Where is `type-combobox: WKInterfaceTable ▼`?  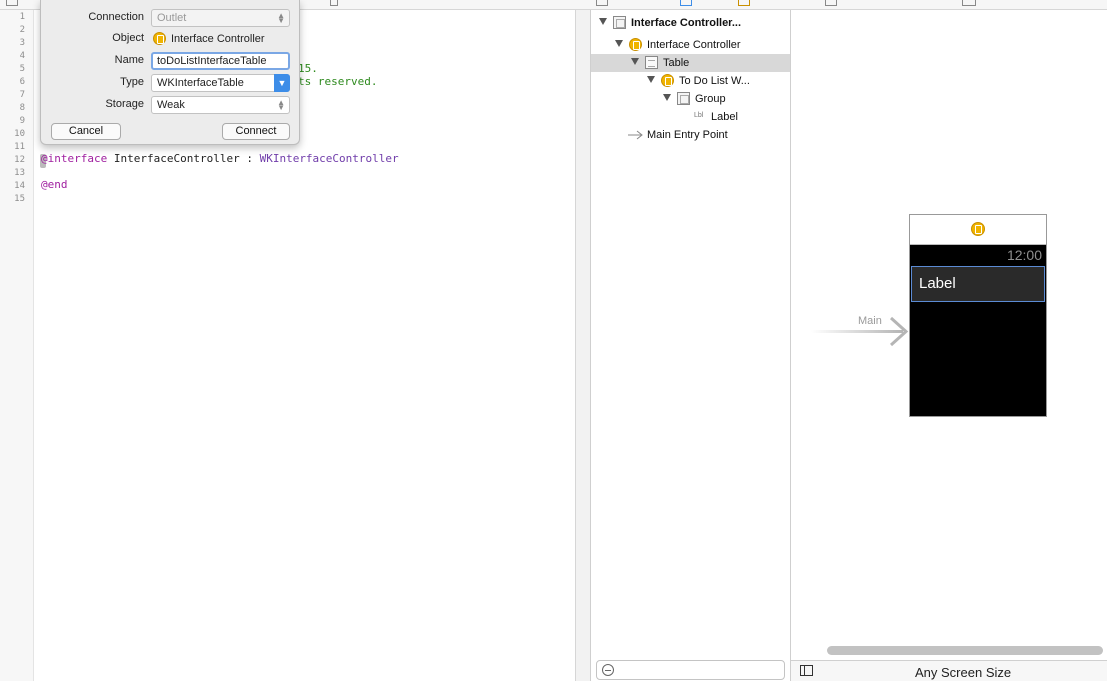 type-combobox: WKInterfaceTable ▼ is located at coordinates (220, 83).